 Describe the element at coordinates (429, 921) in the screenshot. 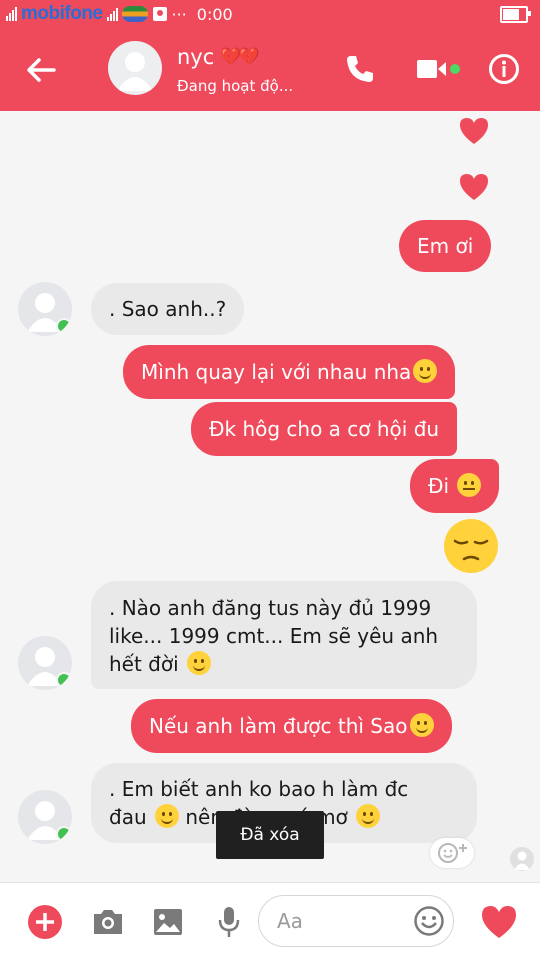

I see `emoji-icon` at that location.